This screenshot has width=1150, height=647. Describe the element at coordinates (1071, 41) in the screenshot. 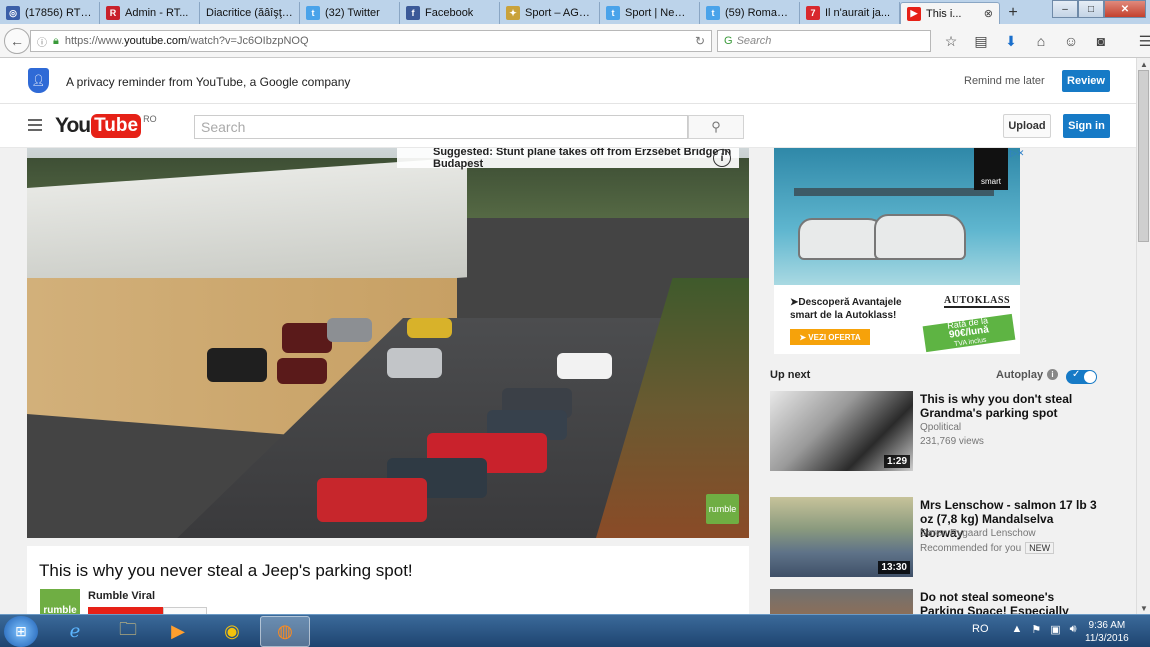

I see `chat-icon: ☺` at that location.